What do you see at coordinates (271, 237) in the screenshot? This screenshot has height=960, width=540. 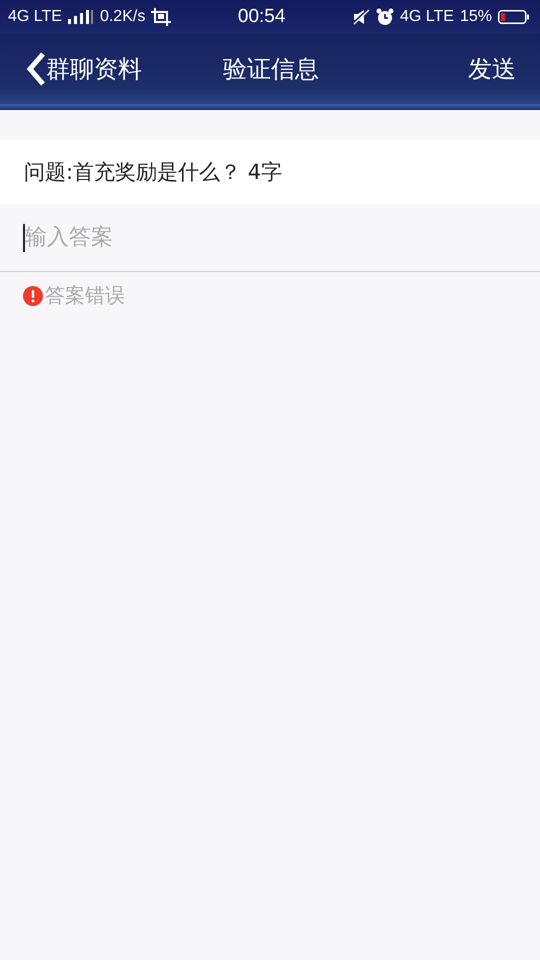 I see `answer-field: 输入答案` at bounding box center [271, 237].